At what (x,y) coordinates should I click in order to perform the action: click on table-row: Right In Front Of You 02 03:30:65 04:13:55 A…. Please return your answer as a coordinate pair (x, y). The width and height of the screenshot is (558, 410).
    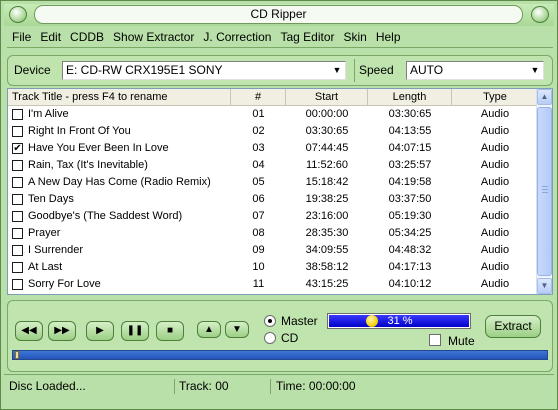
    Looking at the image, I should click on (273, 131).